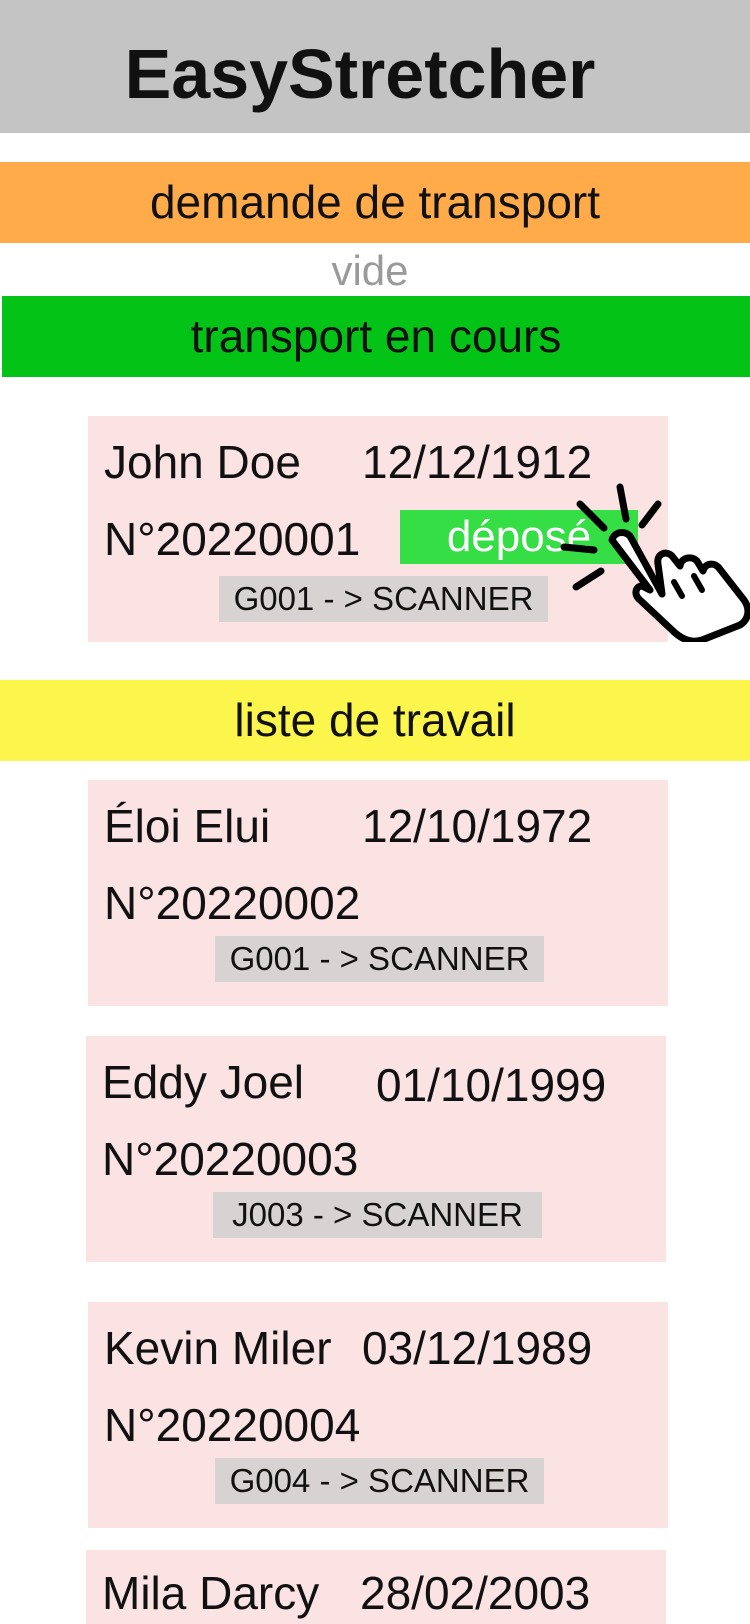  Describe the element at coordinates (491, 1085) in the screenshot. I see `patient-dob: 01/10/1999` at that location.